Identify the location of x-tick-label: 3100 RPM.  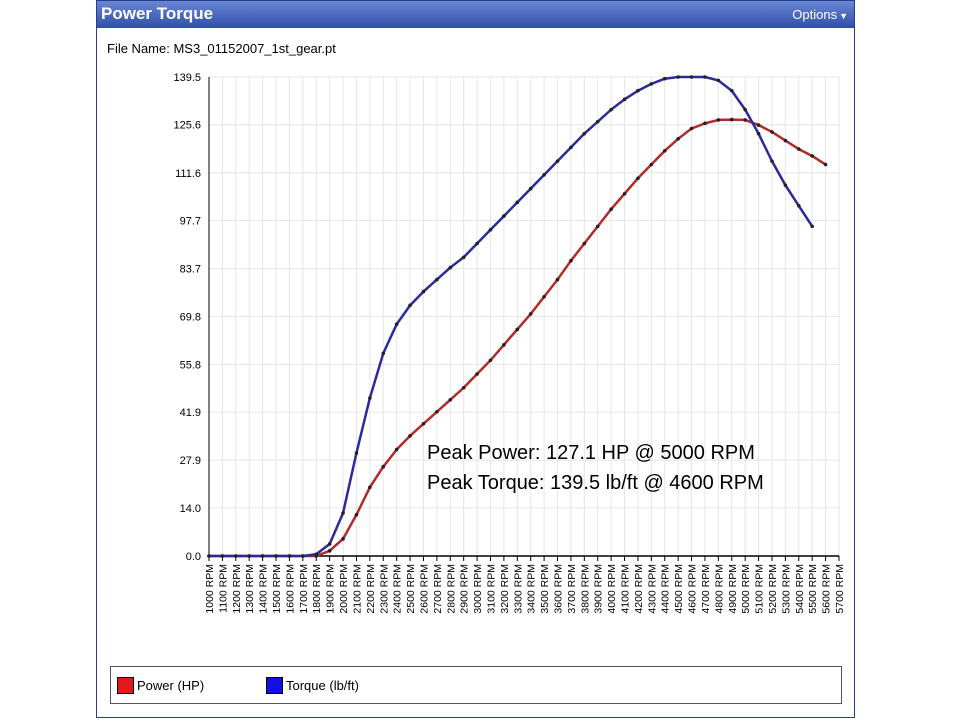
(491, 589).